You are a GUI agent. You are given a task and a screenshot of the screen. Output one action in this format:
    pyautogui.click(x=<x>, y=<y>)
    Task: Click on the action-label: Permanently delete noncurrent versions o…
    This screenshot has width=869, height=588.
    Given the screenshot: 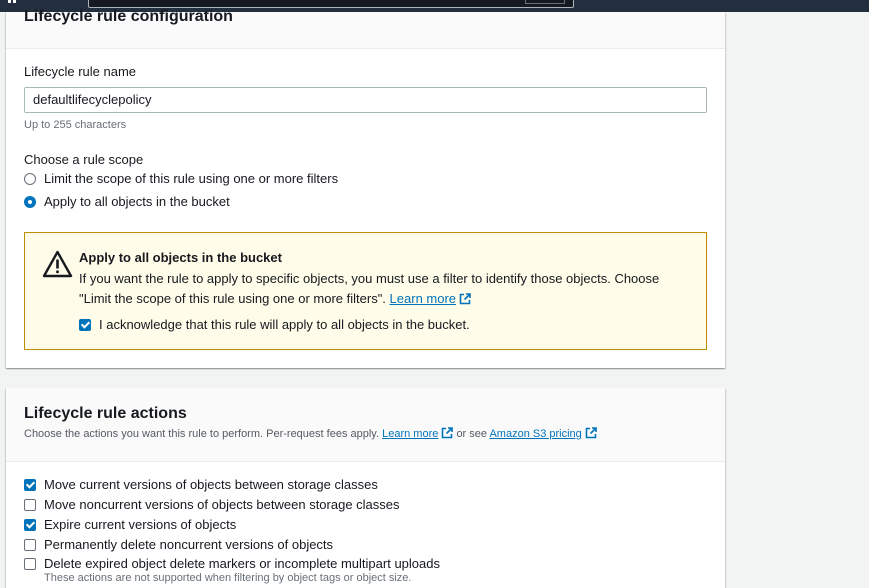 What is the action you would take?
    pyautogui.click(x=189, y=544)
    